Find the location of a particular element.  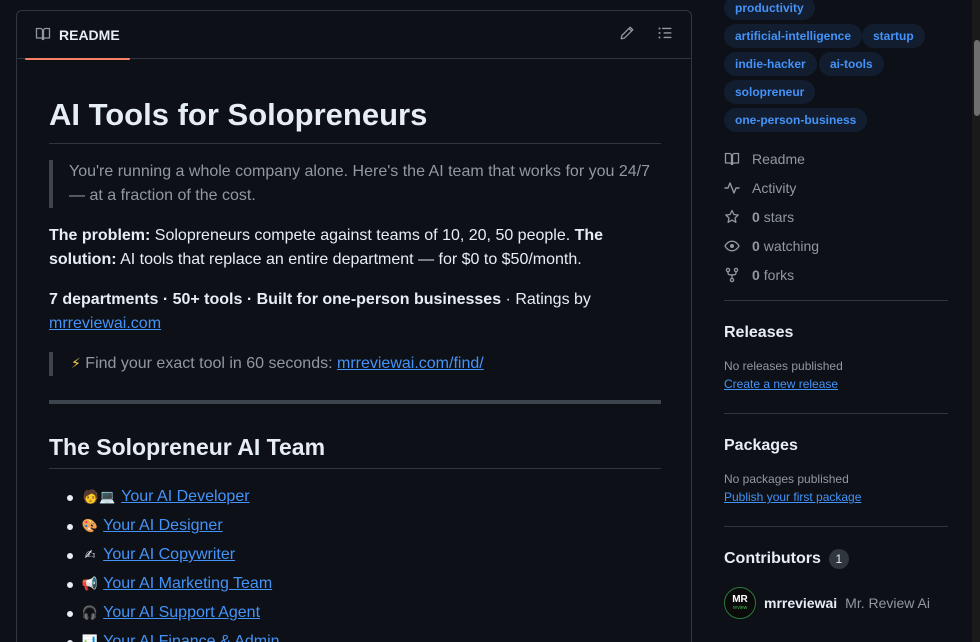

team-link-copywriter: Your AI Copywriter is located at coordinates (169, 554).